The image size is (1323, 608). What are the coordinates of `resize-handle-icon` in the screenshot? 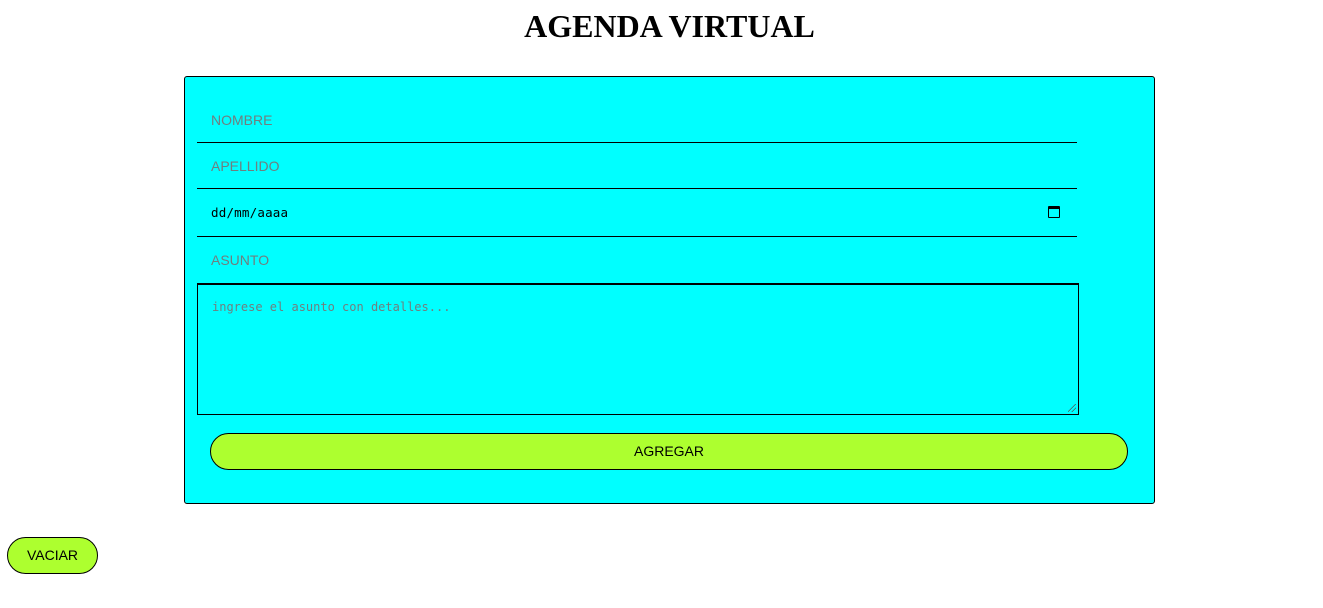 It's located at (1072, 408).